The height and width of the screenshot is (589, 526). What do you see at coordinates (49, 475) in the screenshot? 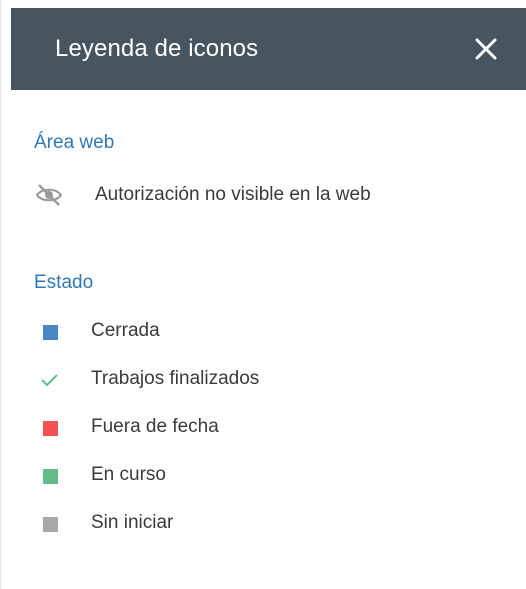
I see `in-progress-square-icon` at bounding box center [49, 475].